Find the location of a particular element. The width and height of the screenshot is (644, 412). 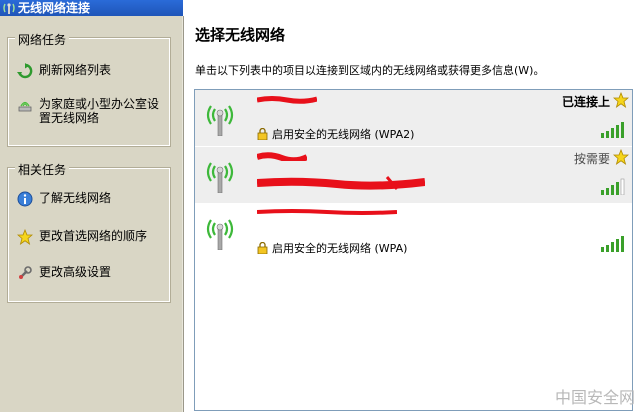

change-advanced-settings-link: 更改高级设置 is located at coordinates (92, 273).